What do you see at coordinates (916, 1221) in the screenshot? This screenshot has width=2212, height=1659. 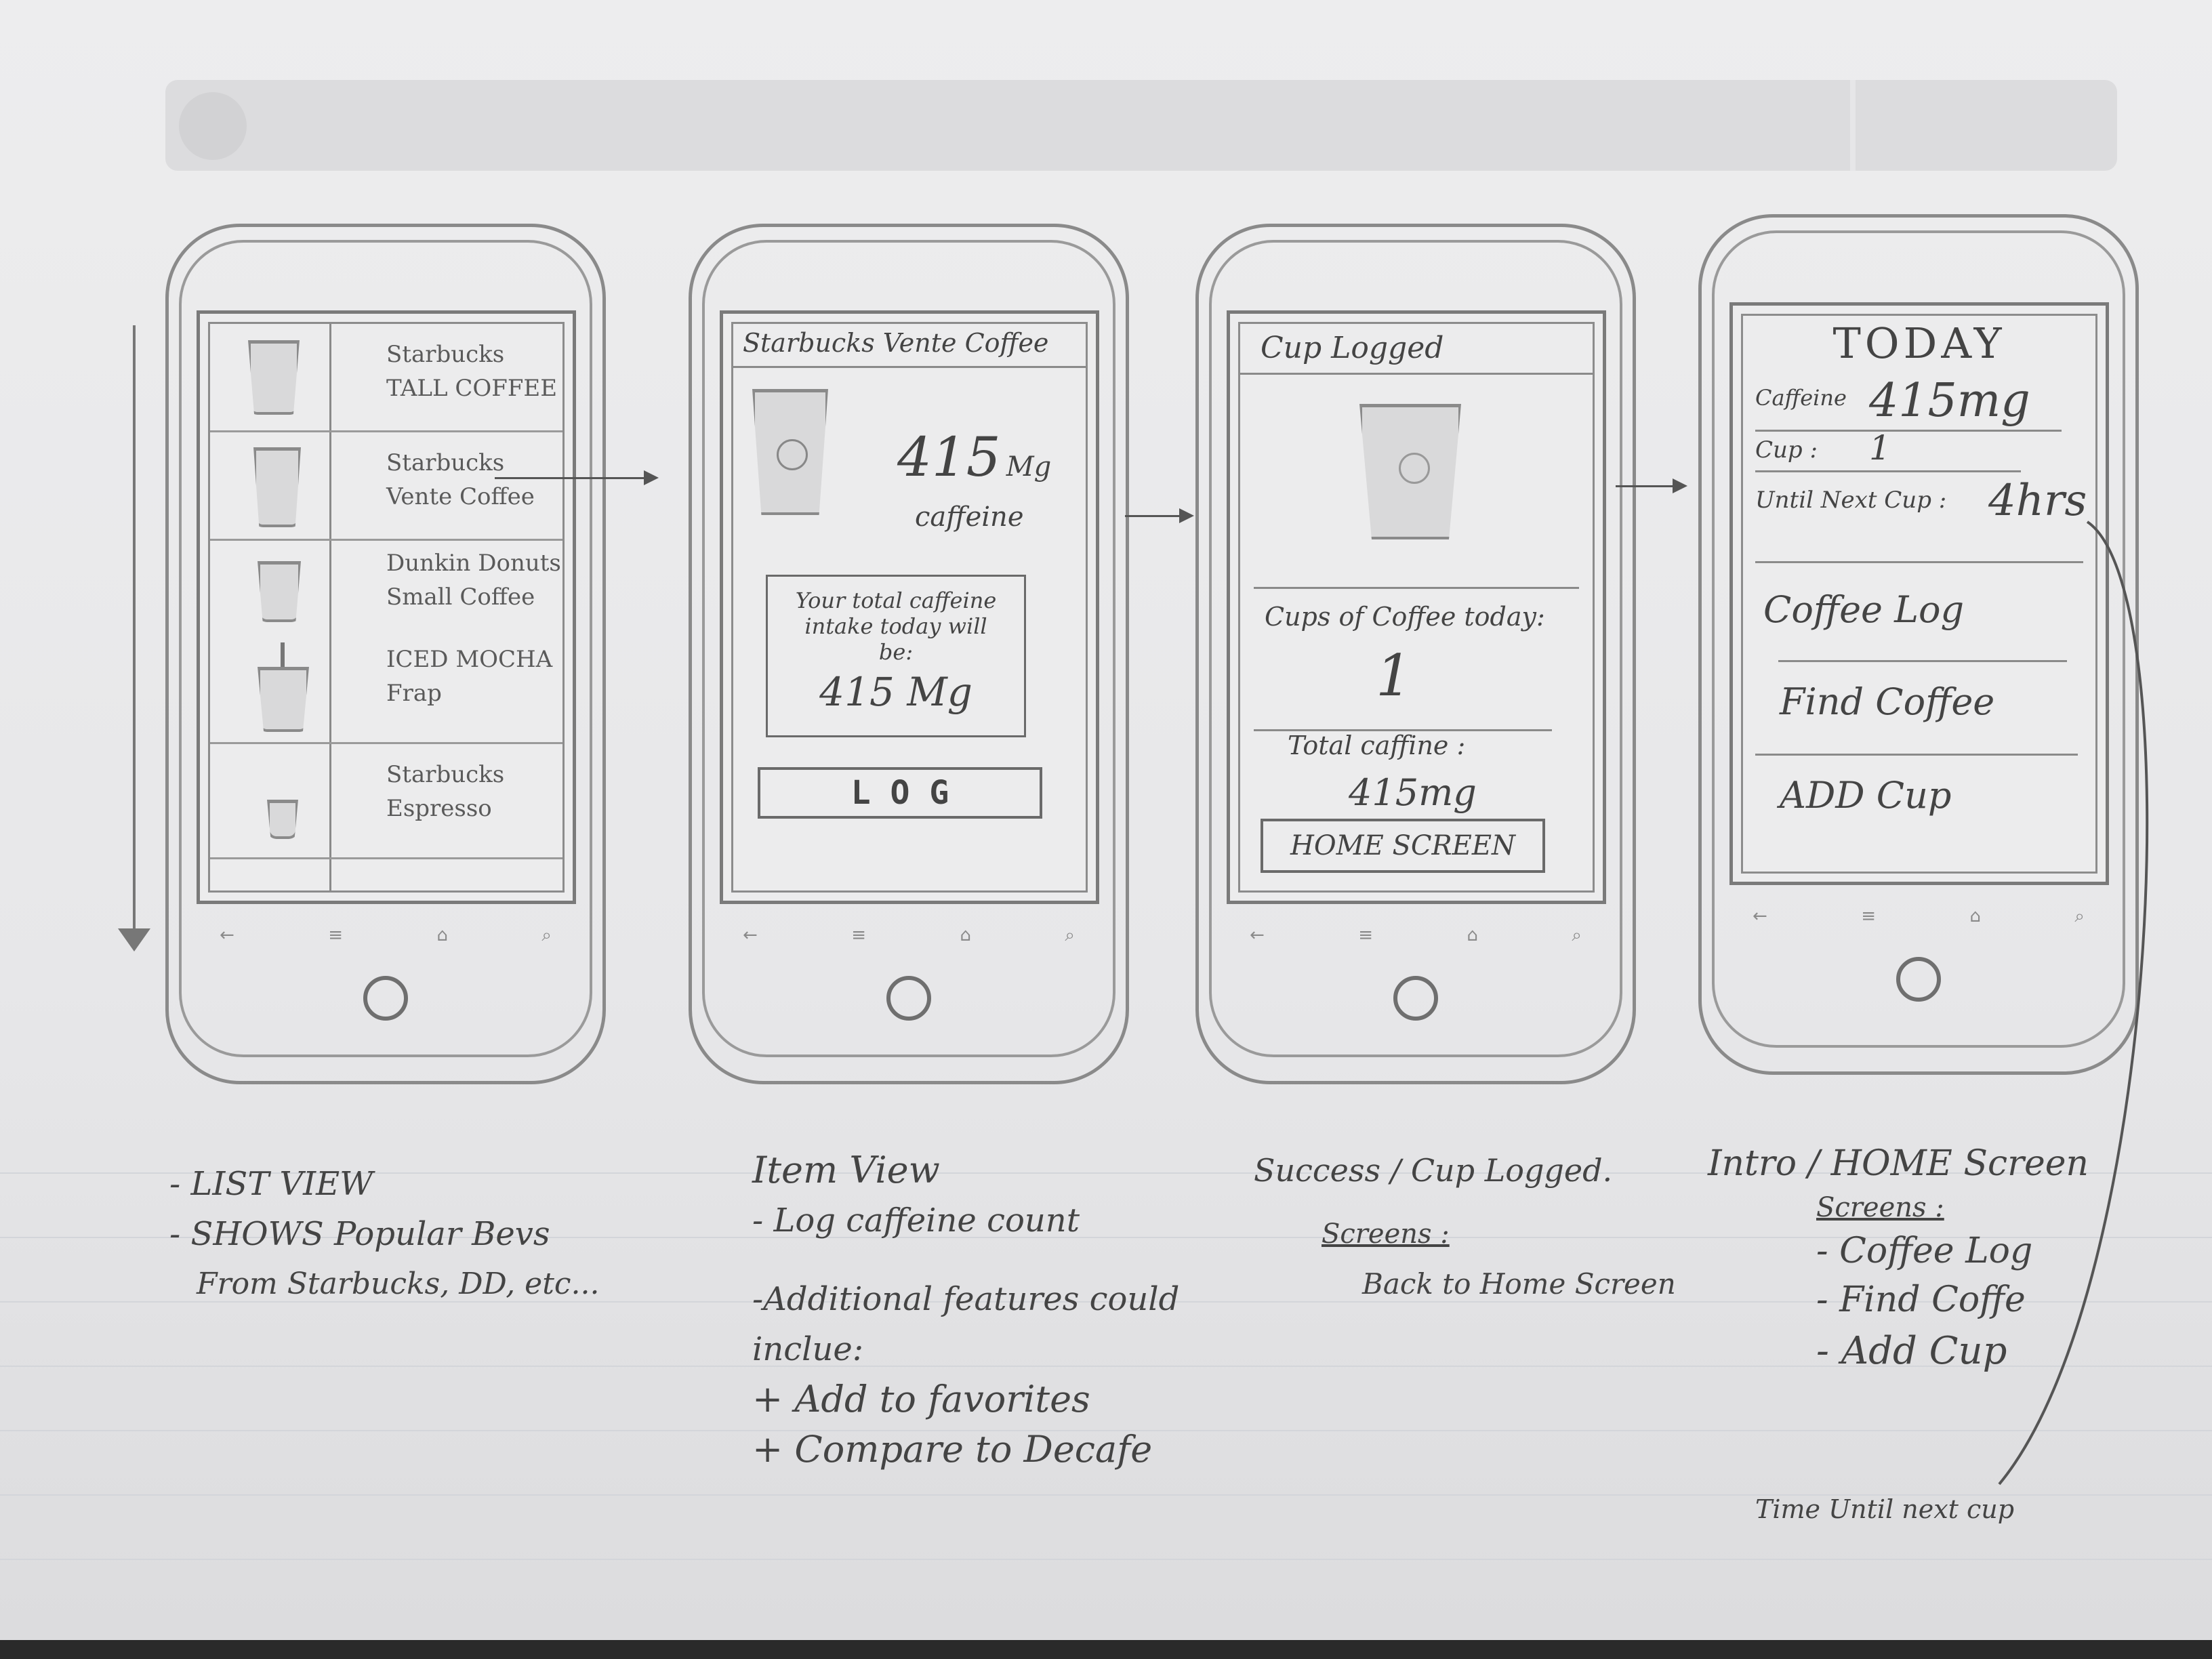 I see `note-line: - Log caffeine count` at bounding box center [916, 1221].